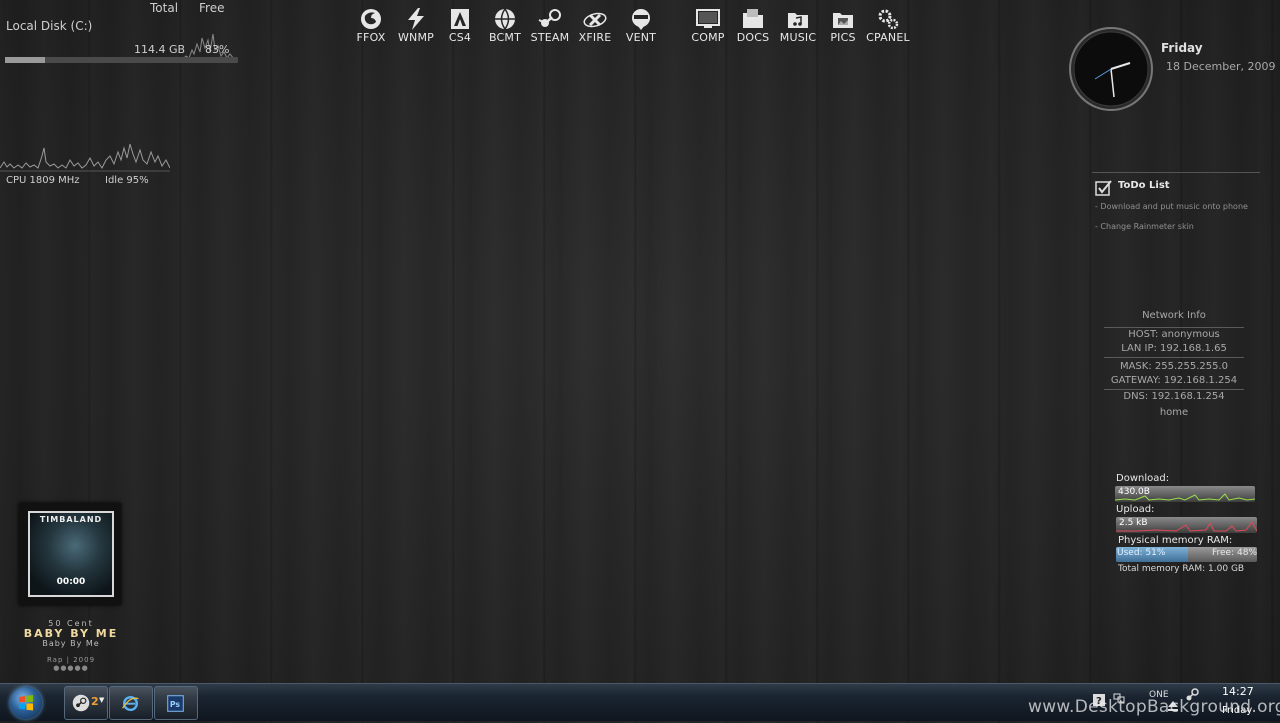 The width and height of the screenshot is (1280, 723). I want to click on analog-clock, so click(1111, 69).